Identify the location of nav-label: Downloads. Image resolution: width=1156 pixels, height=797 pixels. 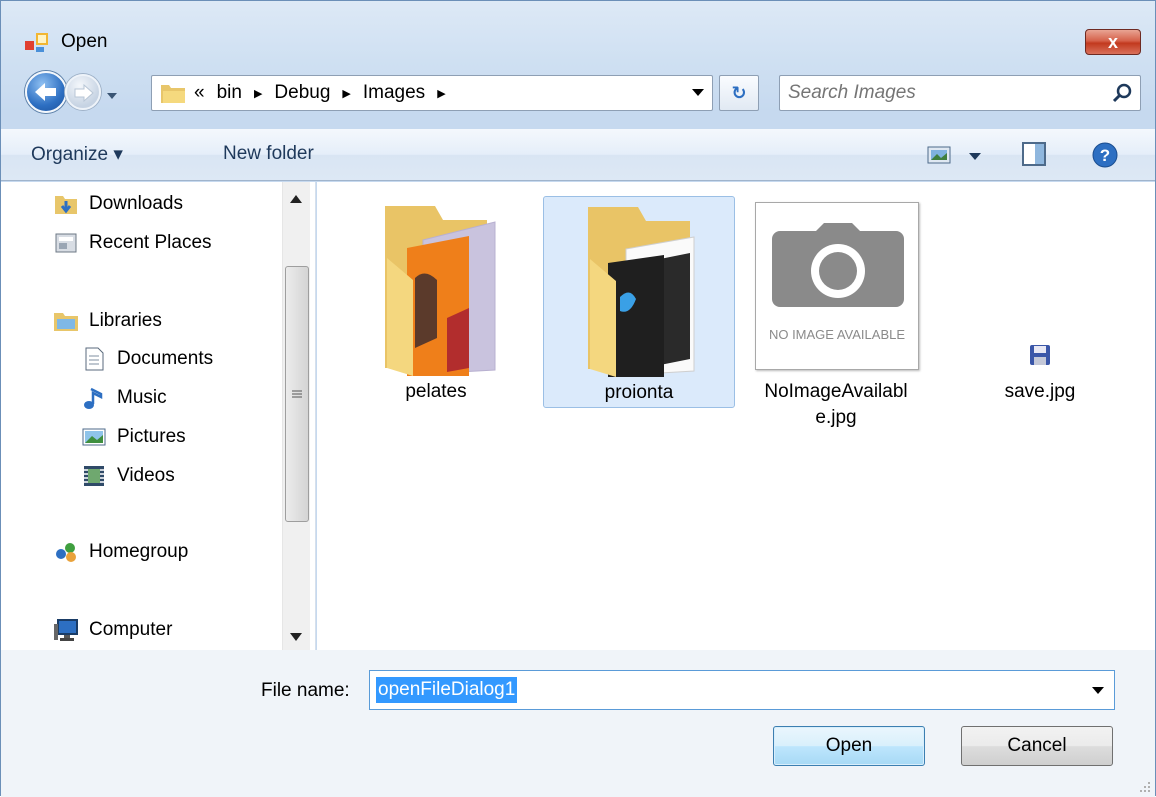
(136, 203).